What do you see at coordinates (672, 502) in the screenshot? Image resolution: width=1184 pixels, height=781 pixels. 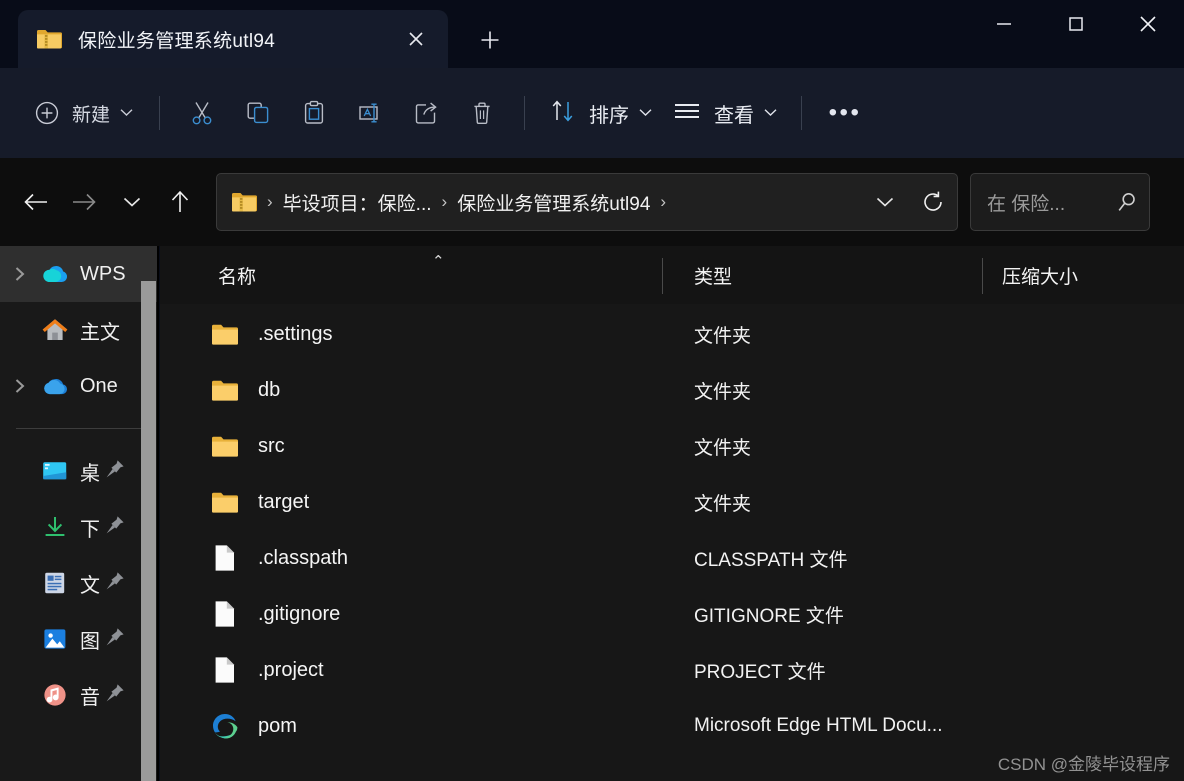 I see `table-row: target 文件夹` at bounding box center [672, 502].